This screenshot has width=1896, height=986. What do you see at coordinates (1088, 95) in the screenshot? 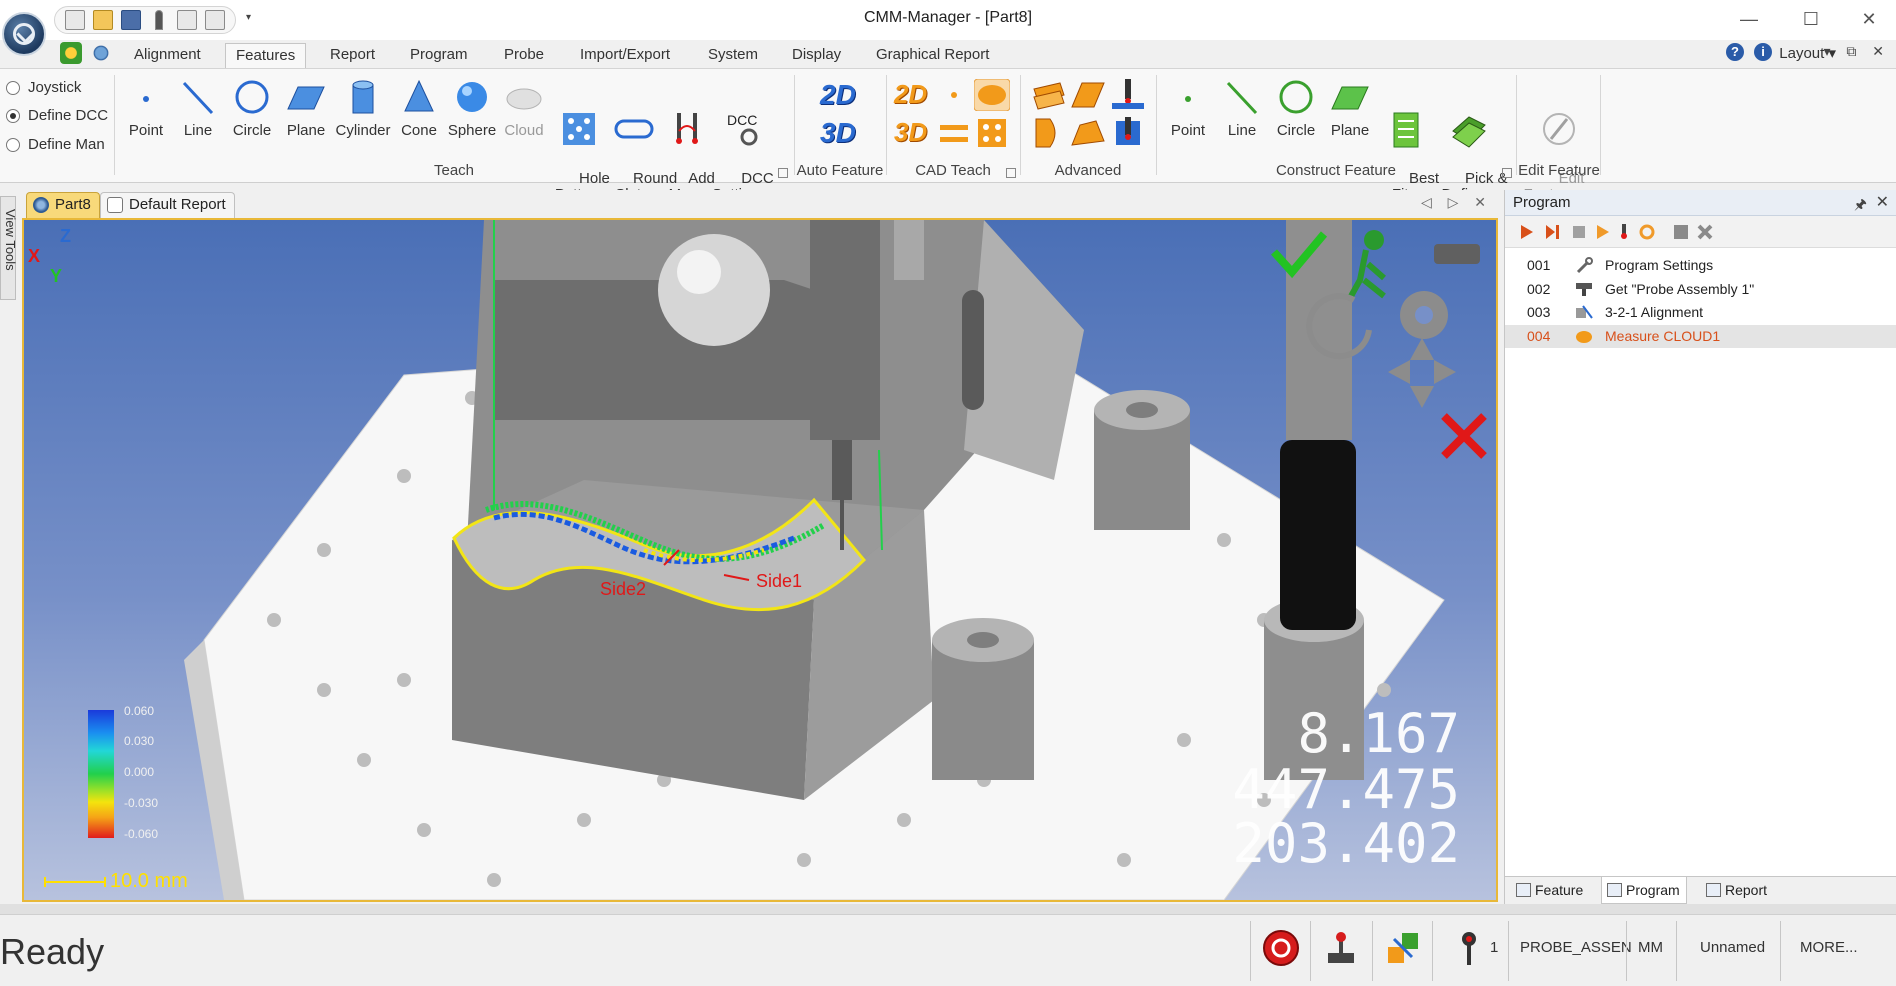
I see `advanced-surface-icon` at bounding box center [1088, 95].